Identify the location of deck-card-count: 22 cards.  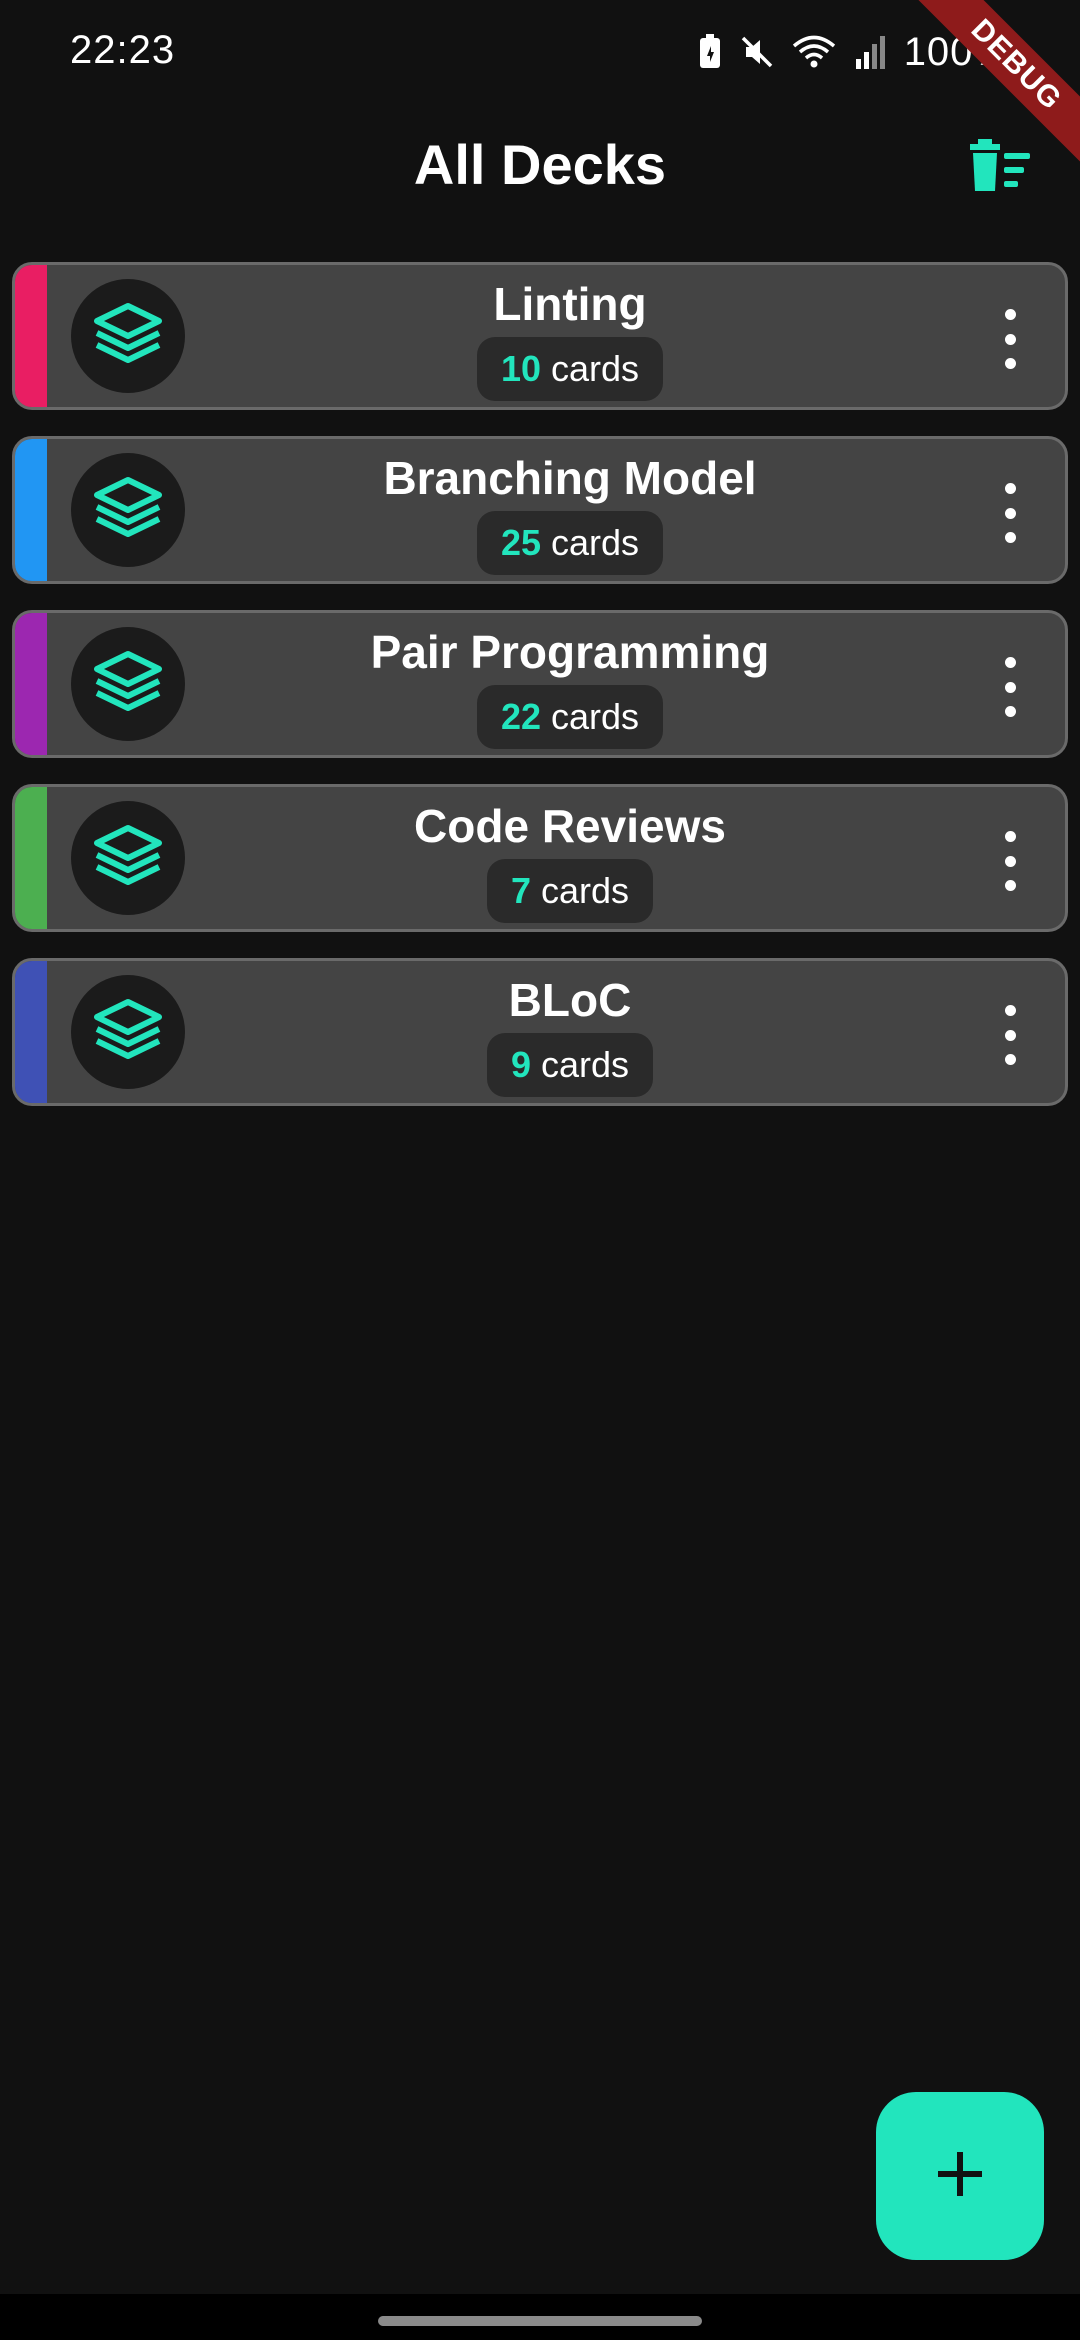
(570, 717).